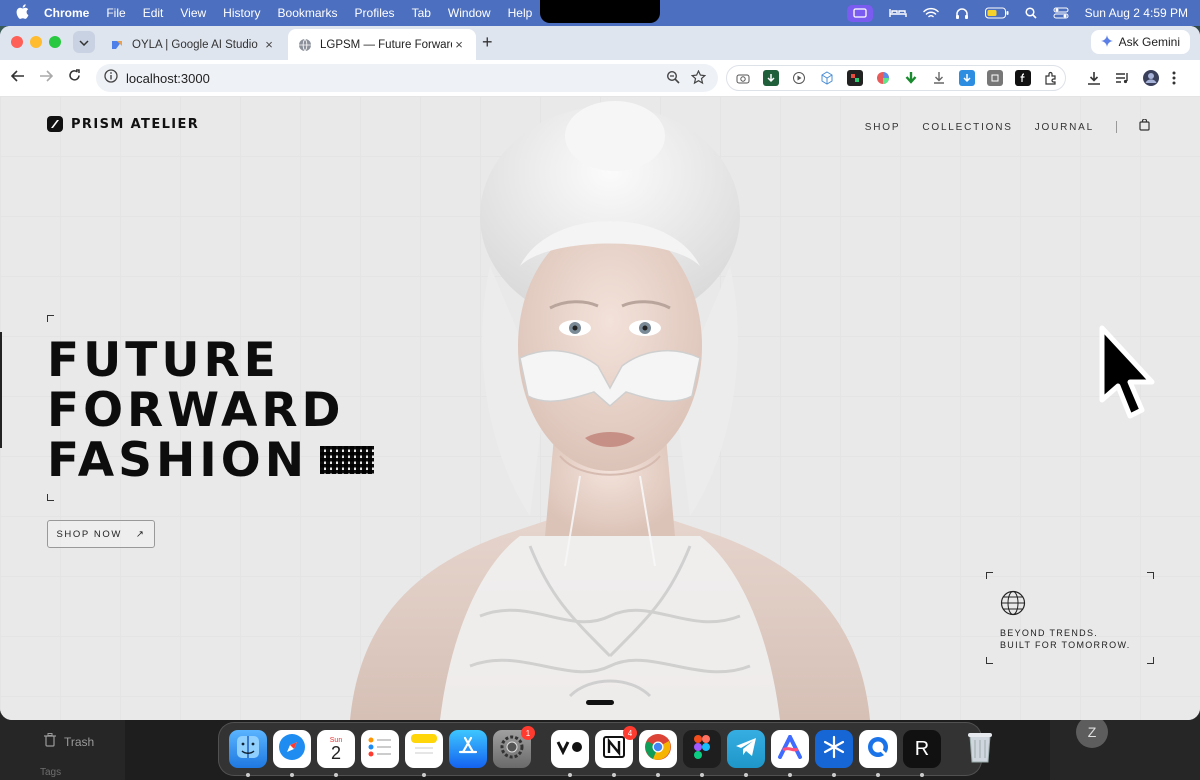 This screenshot has width=1200, height=780. I want to click on dock-q-app, so click(878, 753).